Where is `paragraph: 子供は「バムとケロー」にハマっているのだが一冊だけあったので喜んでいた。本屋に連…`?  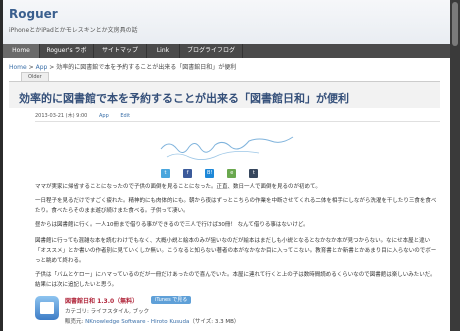
paragraph: 子供は「バムとケロー」にハマっているのだが一冊だけあったので喜んでいた。本屋に連… is located at coordinates (235, 280).